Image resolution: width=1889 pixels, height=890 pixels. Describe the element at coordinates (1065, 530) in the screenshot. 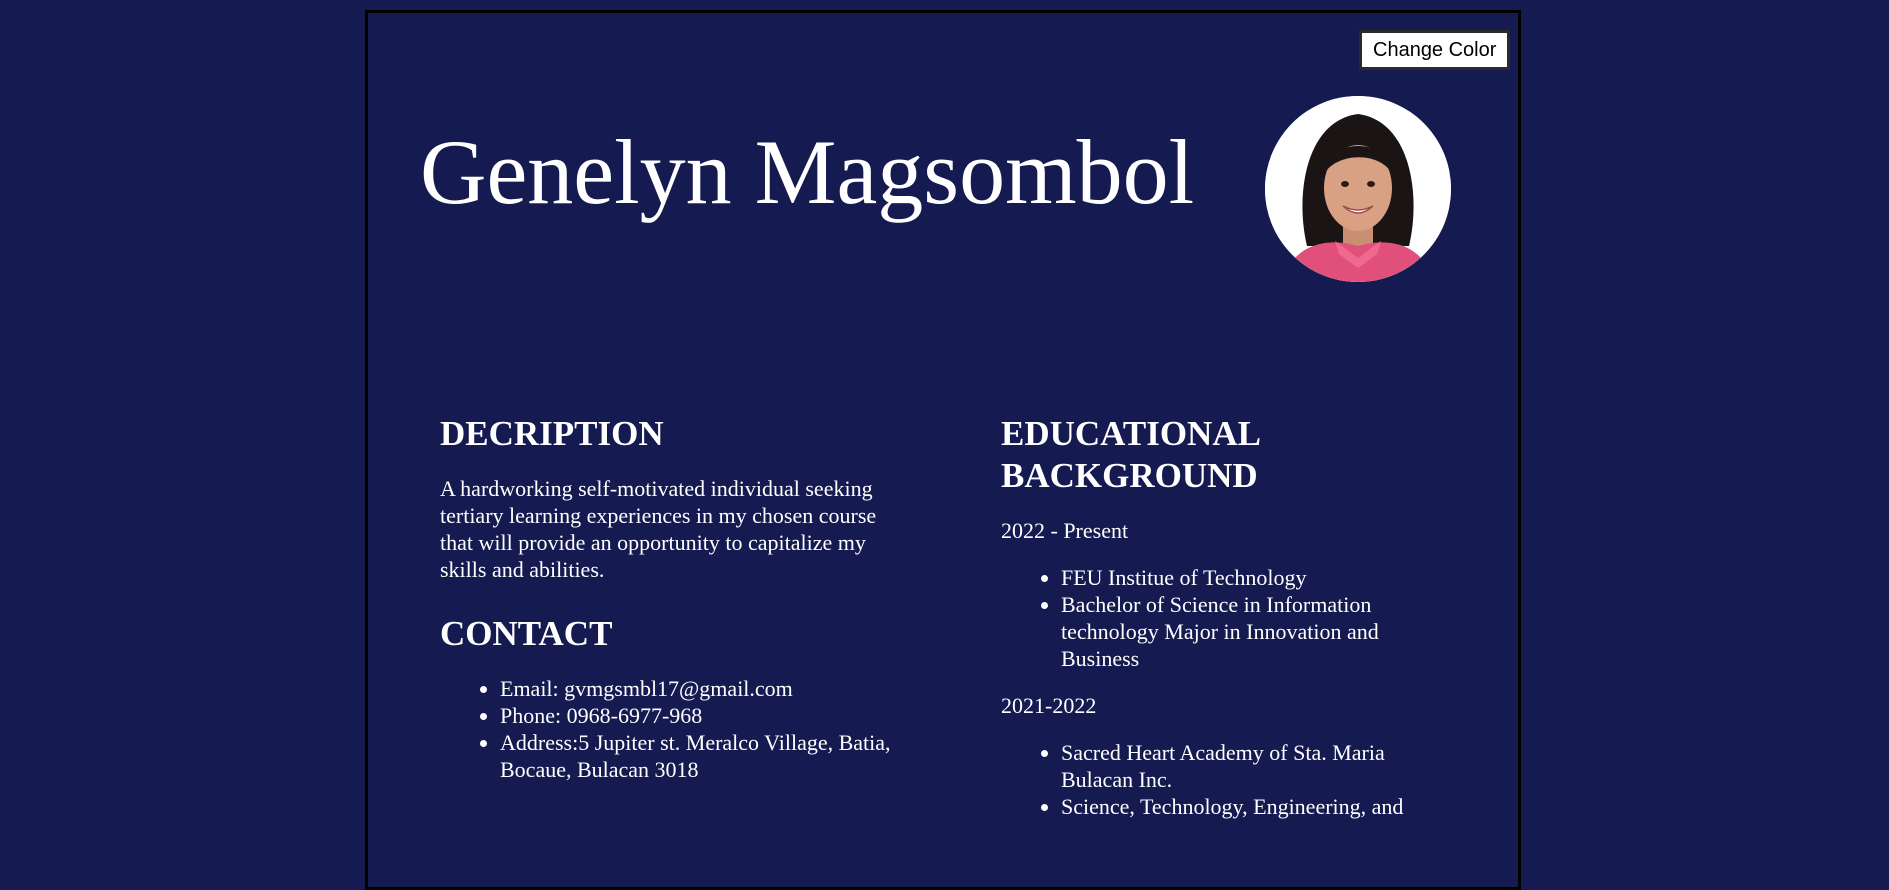

I see `education-years: 2022 - Present` at that location.